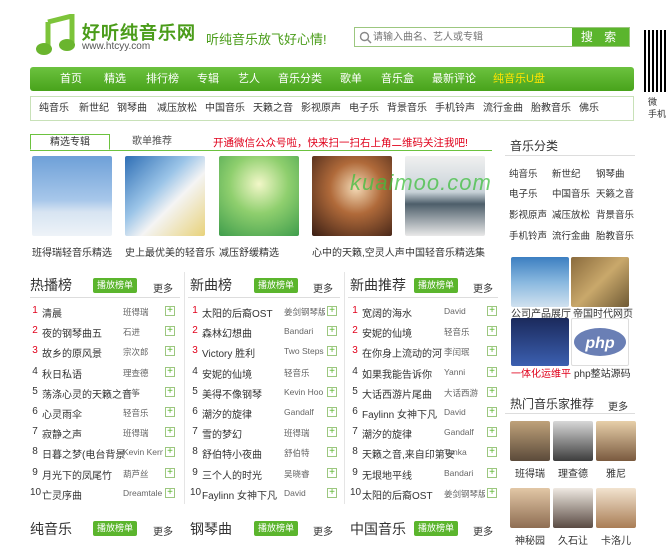 This screenshot has height=547, width=666. I want to click on song-title: 雪的梦幻, so click(247, 433).